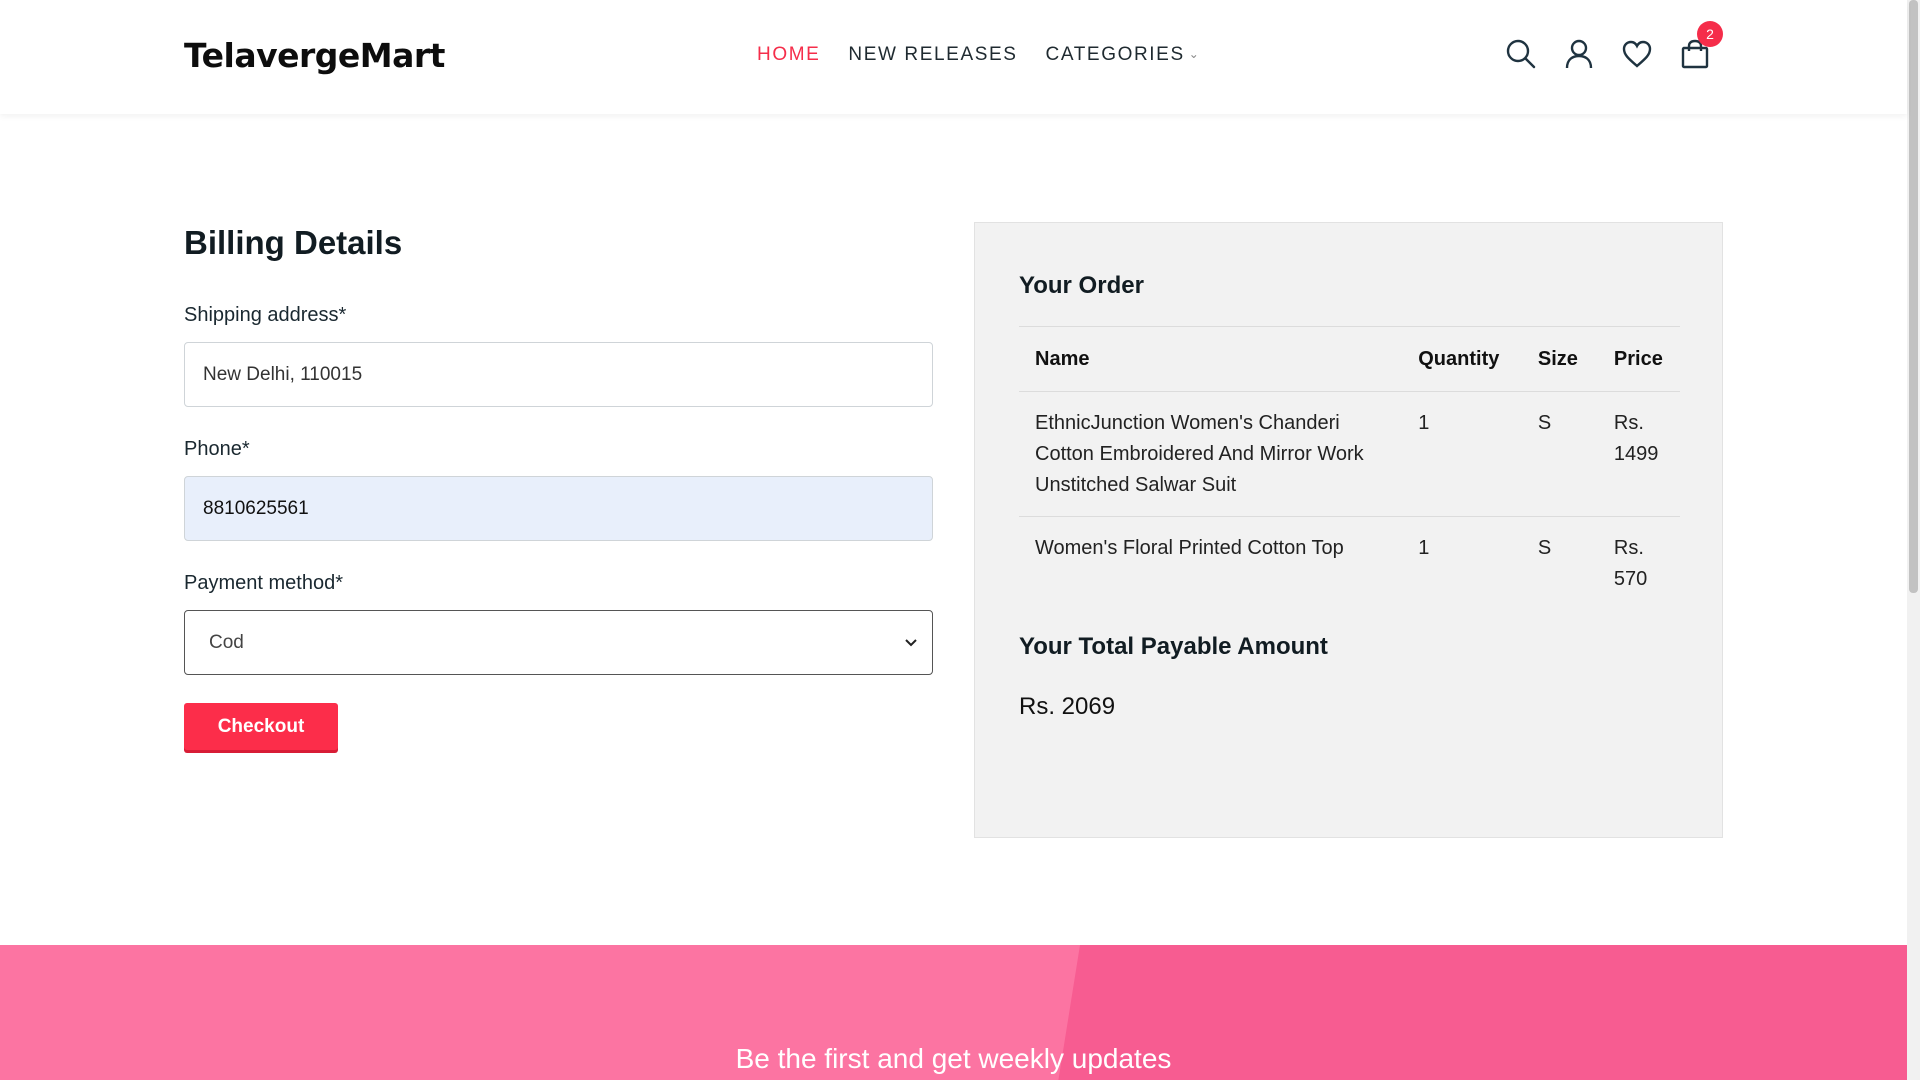 Image resolution: width=1920 pixels, height=1080 pixels. I want to click on phone-label: Phone*, so click(217, 449).